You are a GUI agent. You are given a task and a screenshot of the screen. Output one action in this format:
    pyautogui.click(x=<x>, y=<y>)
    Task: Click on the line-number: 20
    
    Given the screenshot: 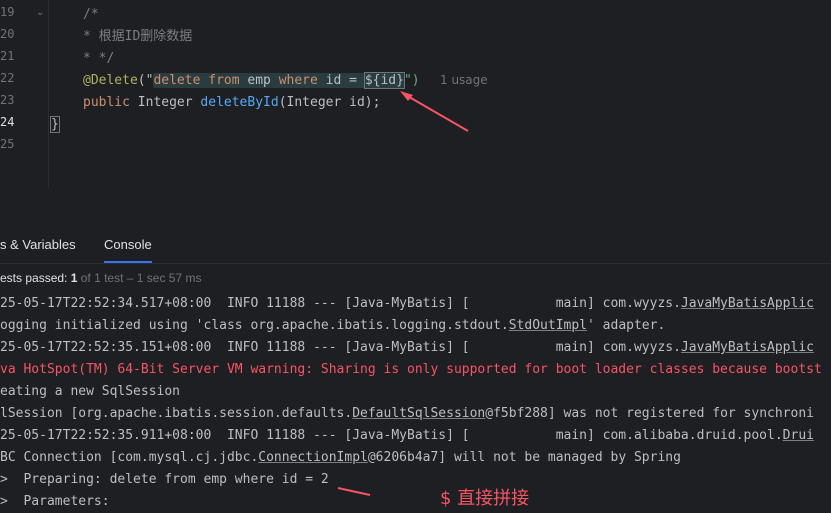 What is the action you would take?
    pyautogui.click(x=7, y=34)
    